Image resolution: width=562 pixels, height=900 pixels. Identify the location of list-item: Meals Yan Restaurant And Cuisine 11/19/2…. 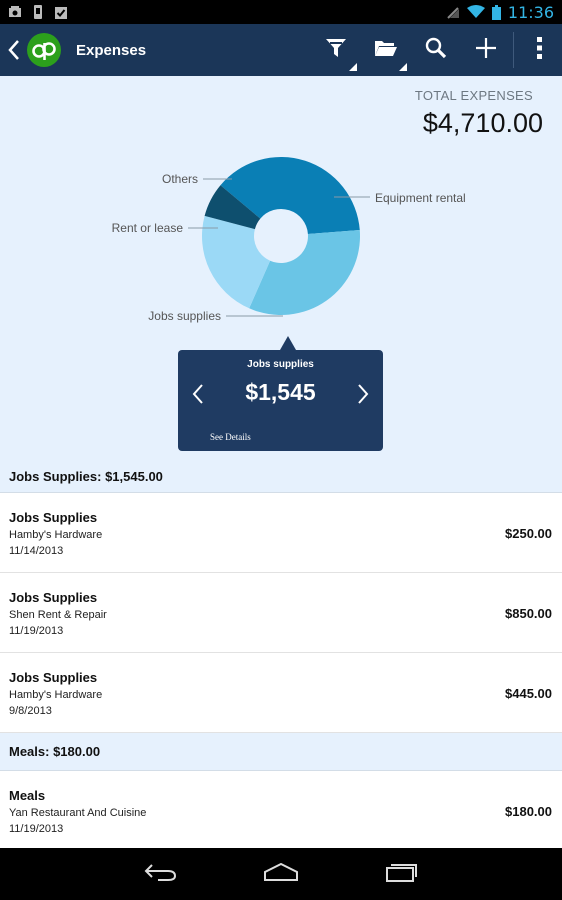
(281, 809).